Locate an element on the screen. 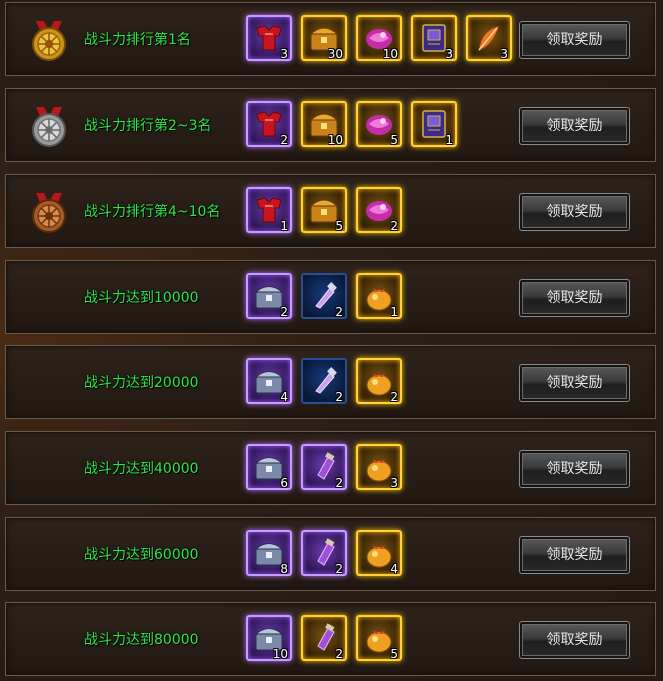 The image size is (663, 681). reward-item: 6 is located at coordinates (269, 467).